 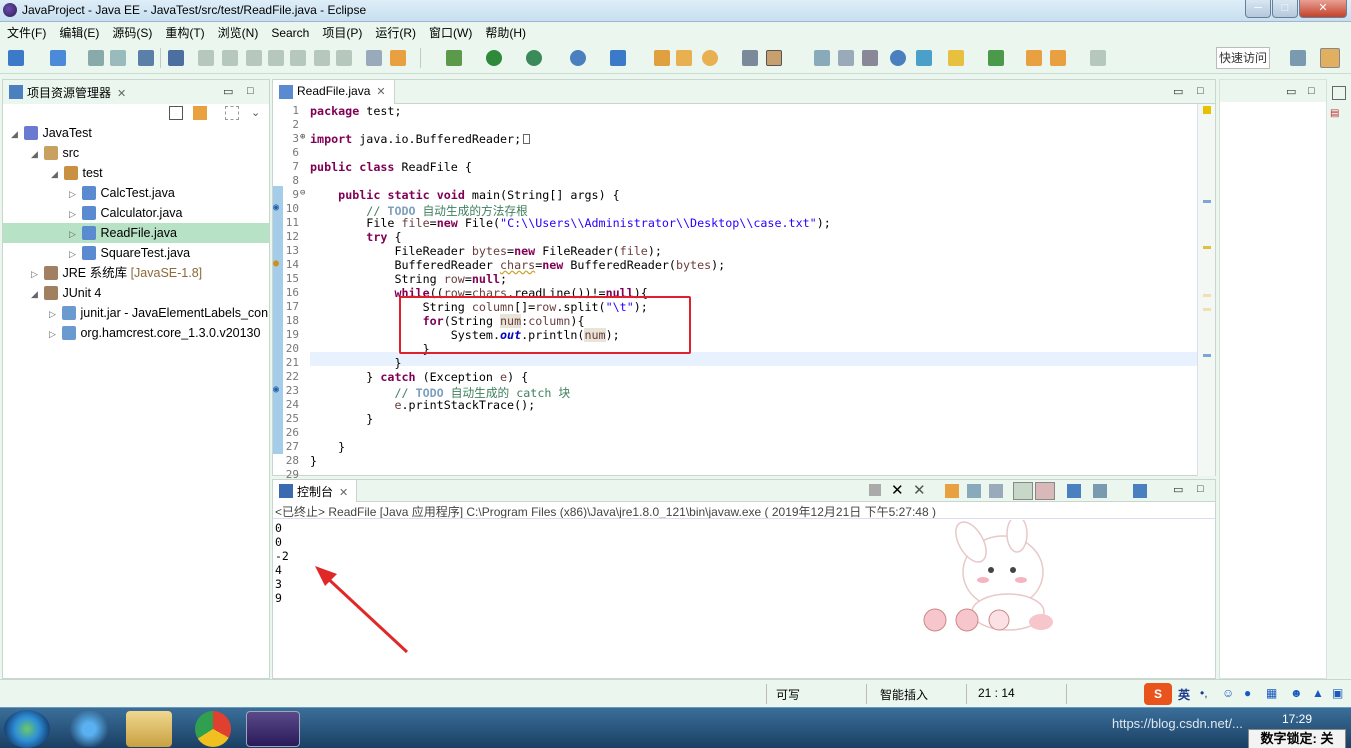 What do you see at coordinates (1339, 93) in the screenshot?
I see `restore-view-icon` at bounding box center [1339, 93].